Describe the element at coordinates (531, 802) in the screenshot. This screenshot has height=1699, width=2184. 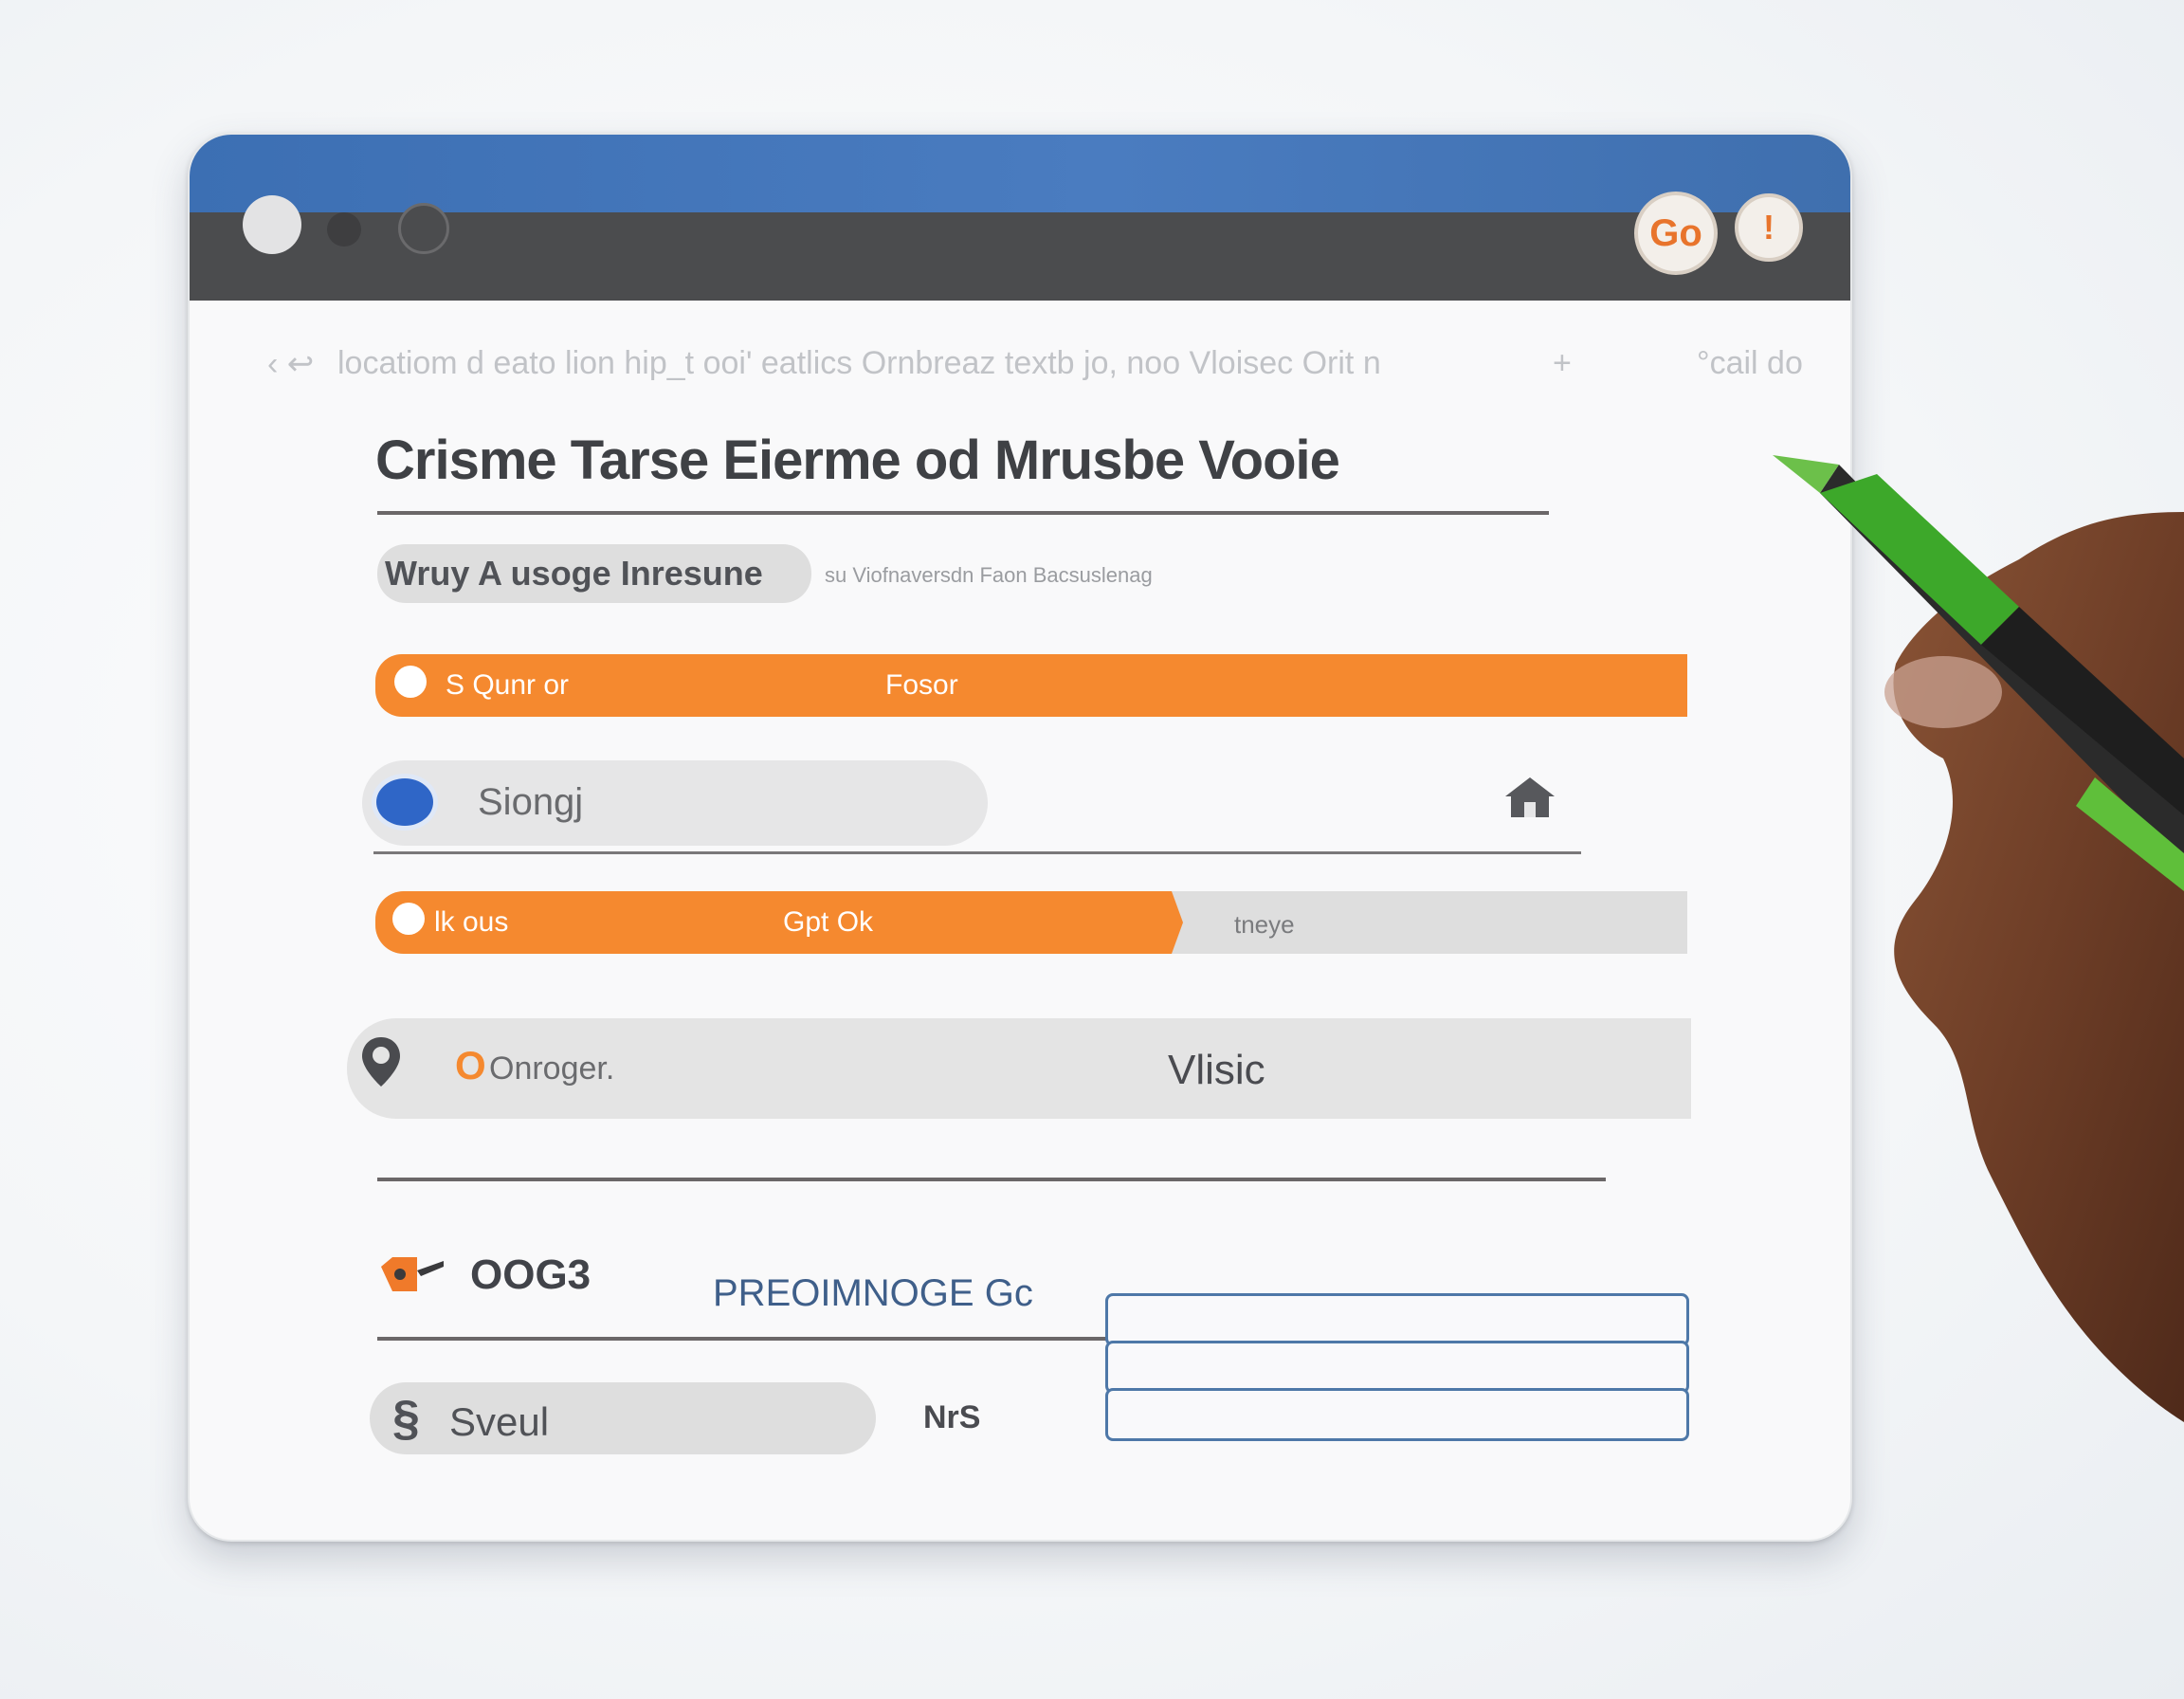
I see `search-value: Siongj` at that location.